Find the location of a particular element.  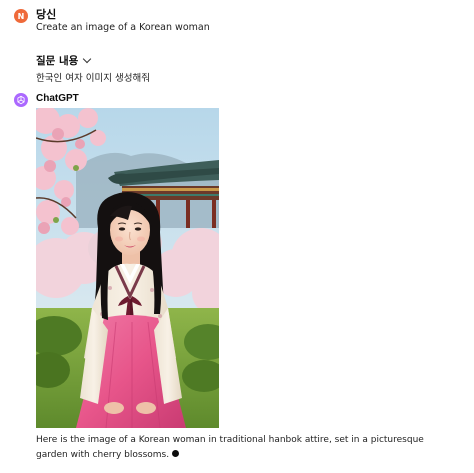

edit-details-label: 질문 내용 is located at coordinates (57, 61).